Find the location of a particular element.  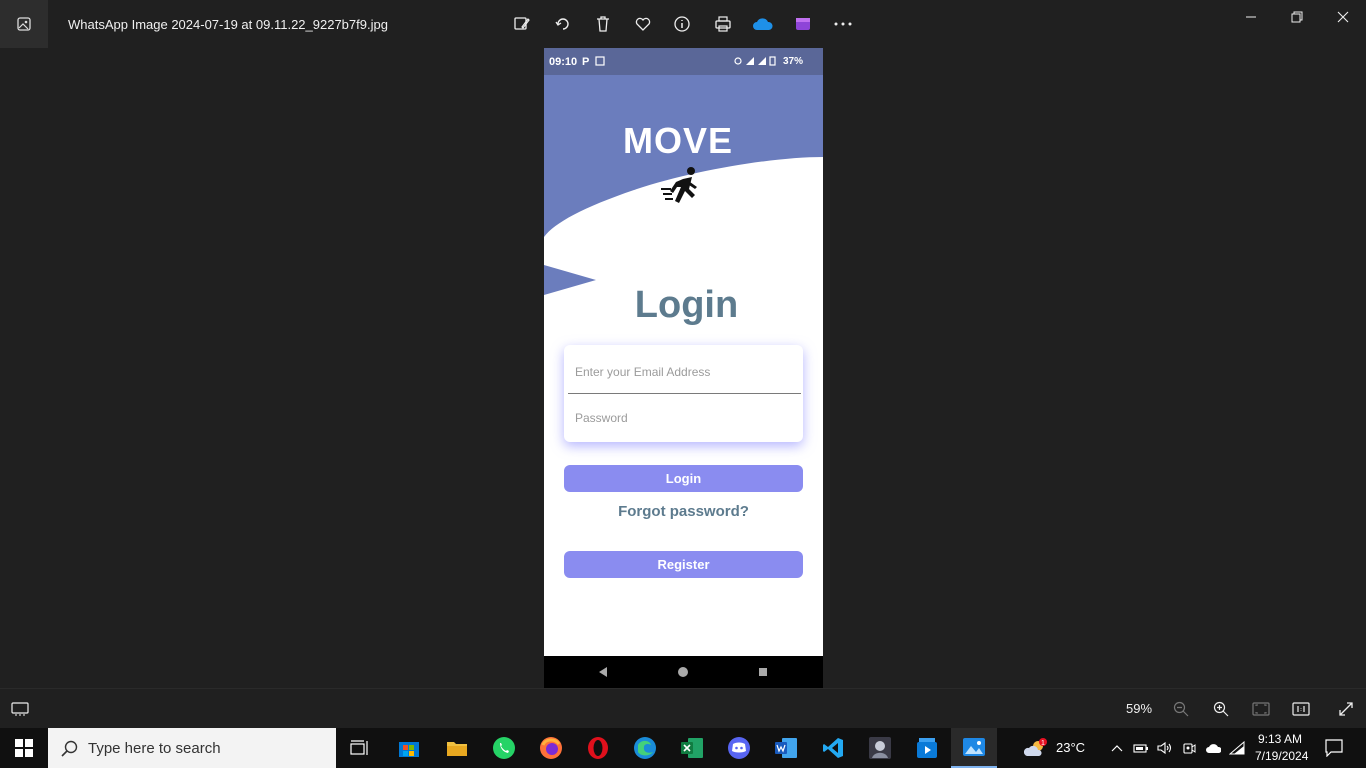

discord-icon is located at coordinates (739, 748).